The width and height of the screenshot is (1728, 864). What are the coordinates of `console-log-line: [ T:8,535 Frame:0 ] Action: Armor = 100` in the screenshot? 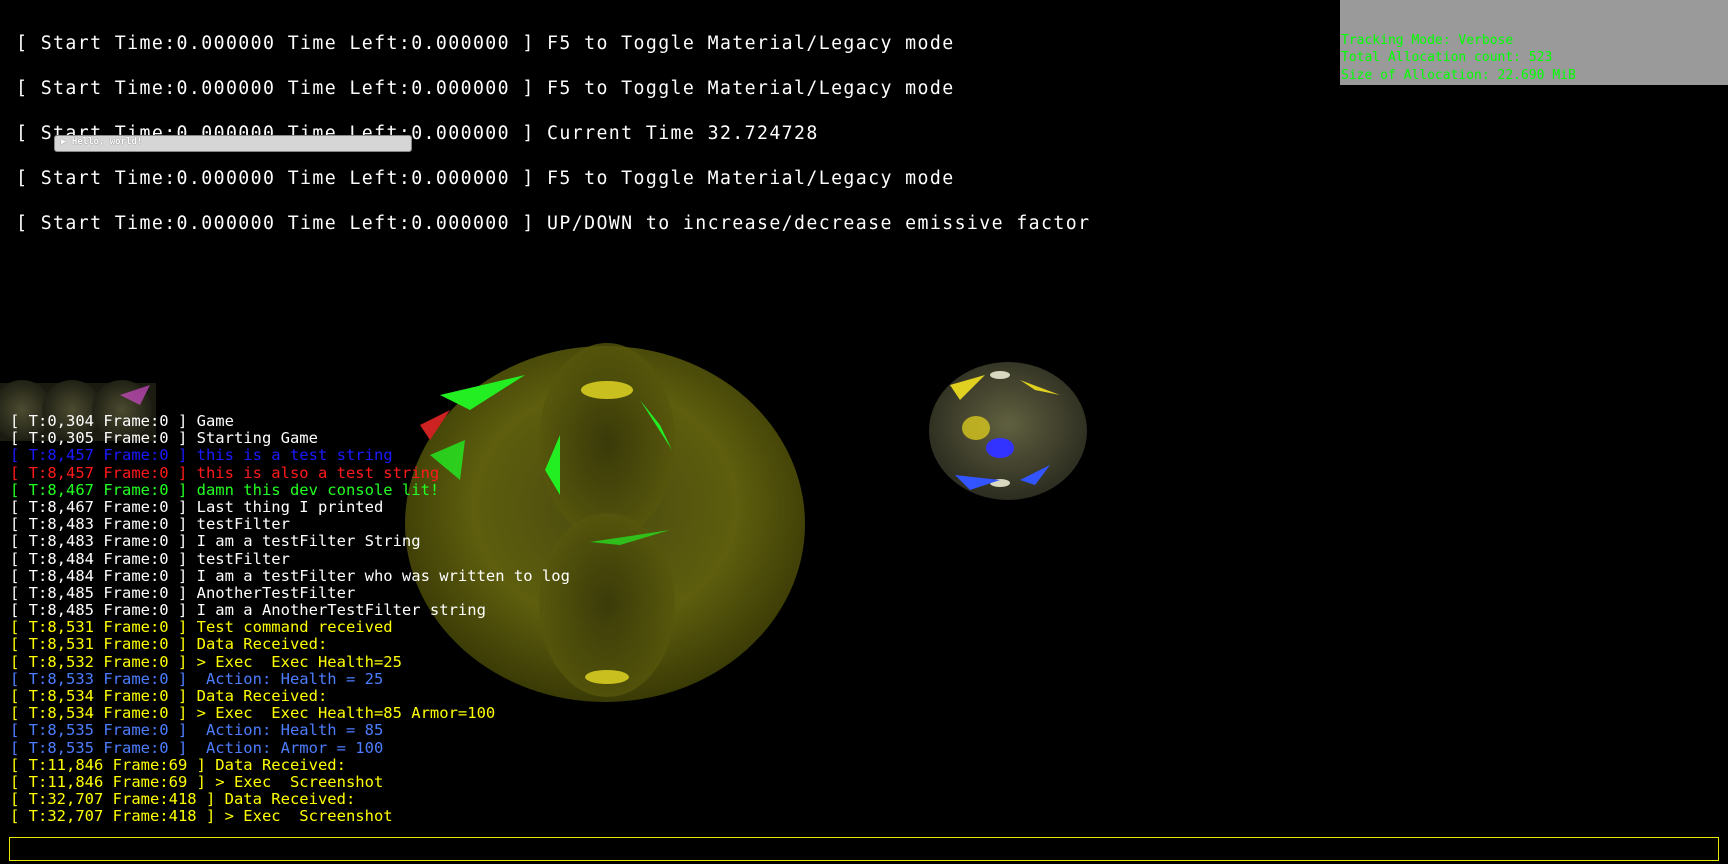 It's located at (197, 747).